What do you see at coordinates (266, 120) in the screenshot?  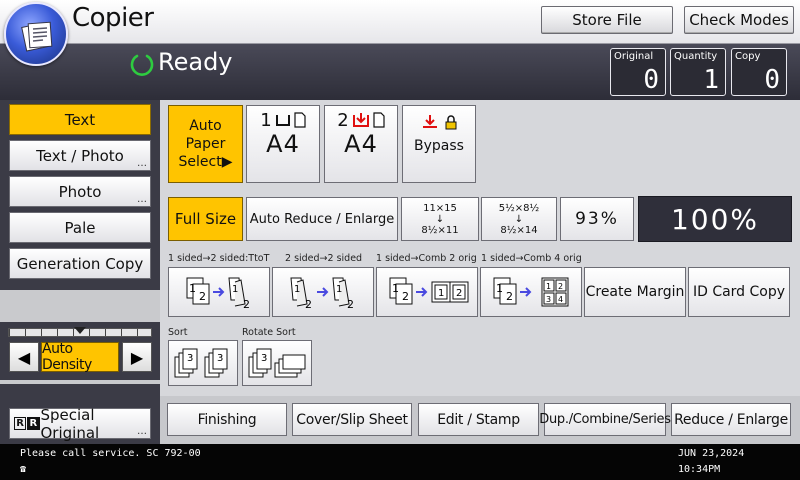 I see `tray-number: 1` at bounding box center [266, 120].